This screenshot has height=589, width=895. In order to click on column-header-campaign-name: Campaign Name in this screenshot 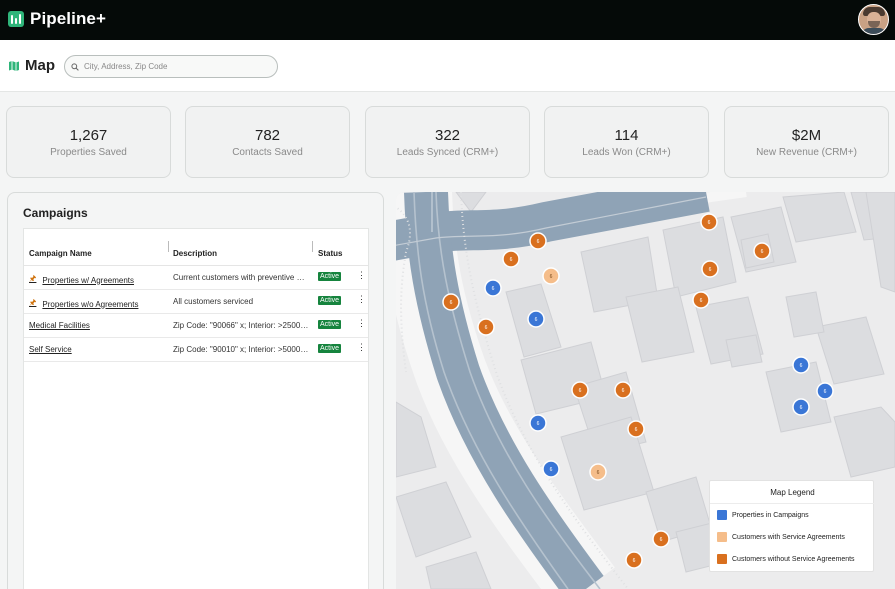, I will do `click(60, 253)`.